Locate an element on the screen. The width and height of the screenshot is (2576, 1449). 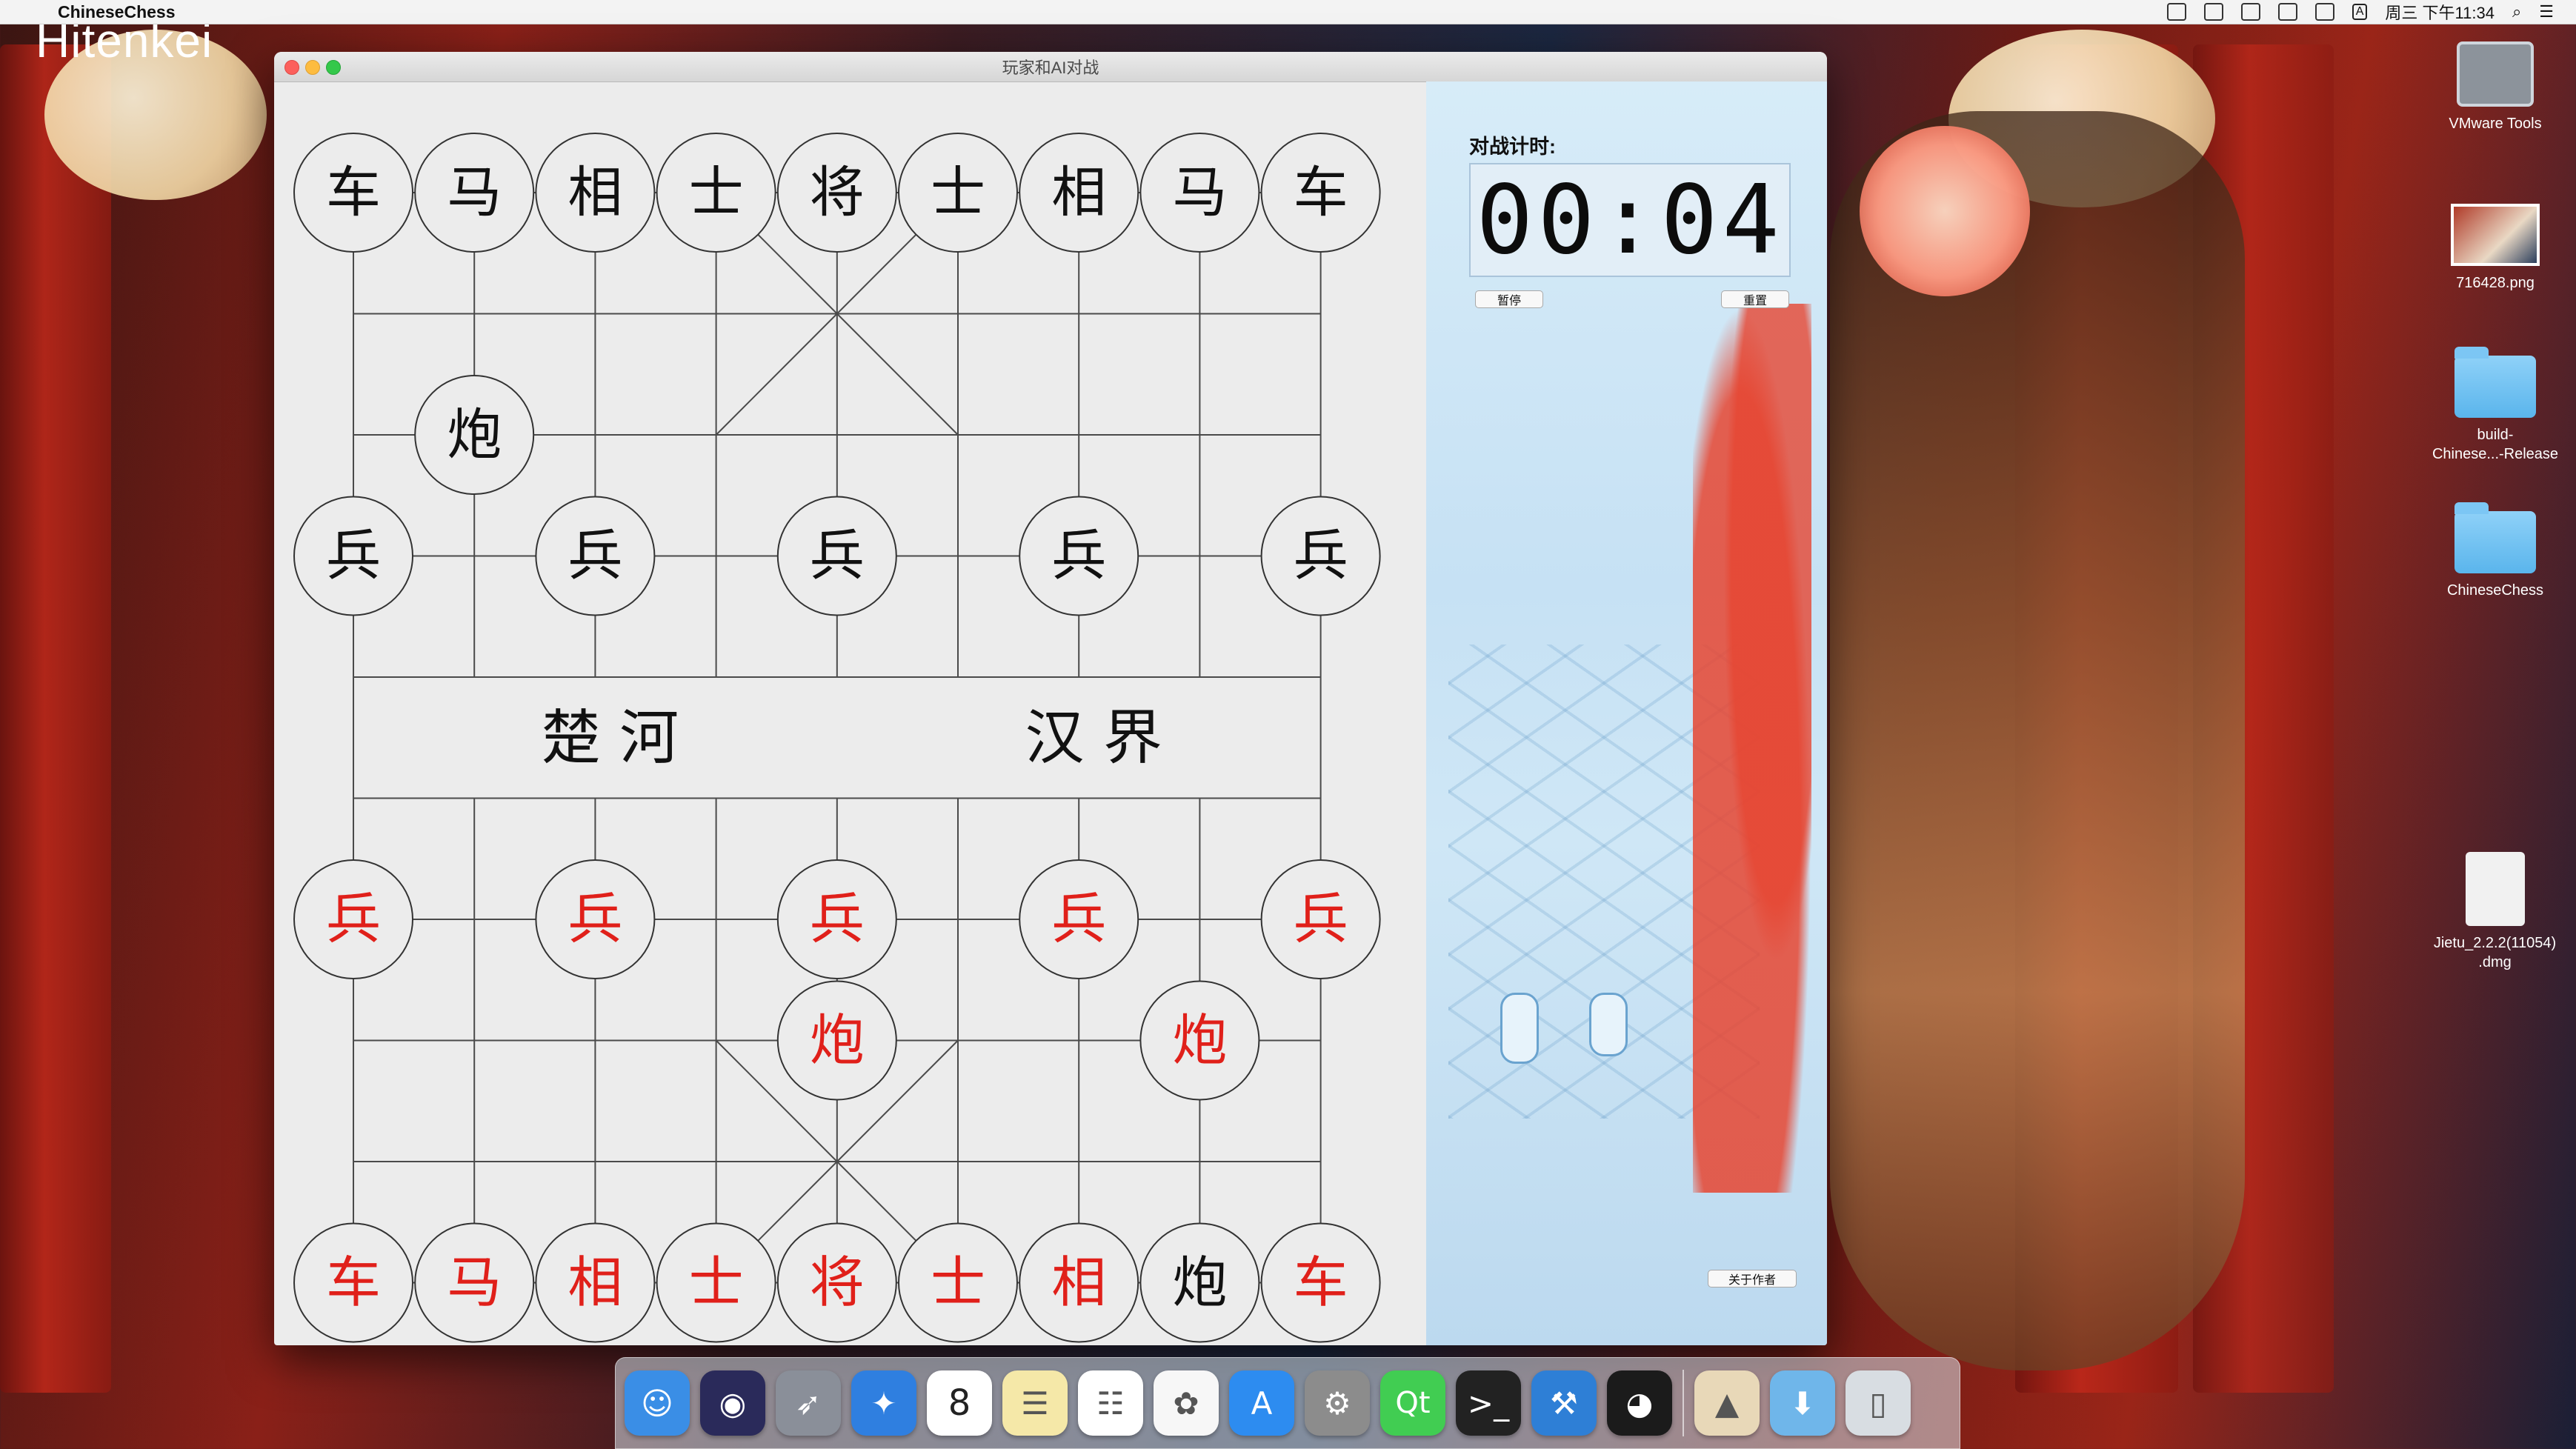
battery-icon is located at coordinates (2213, 12).